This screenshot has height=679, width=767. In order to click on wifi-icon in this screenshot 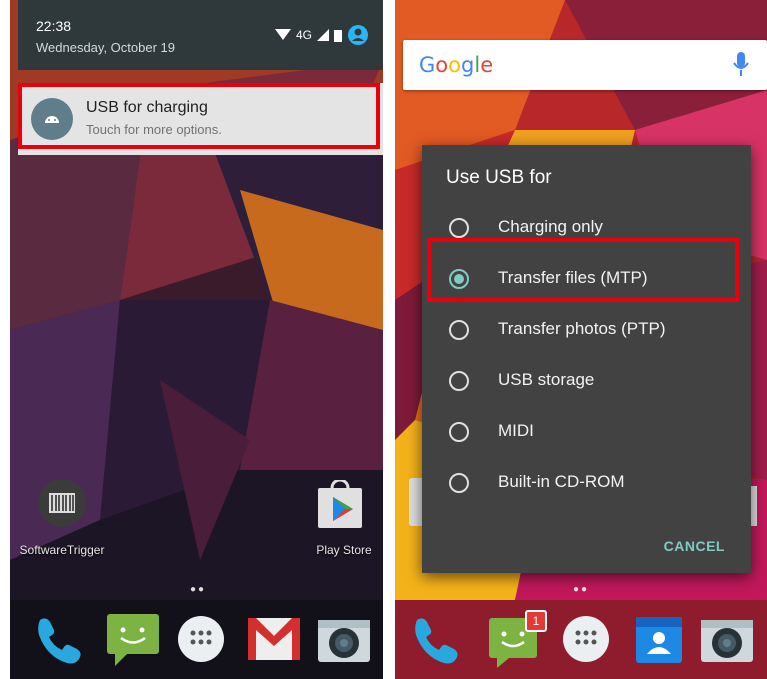, I will do `click(282, 34)`.